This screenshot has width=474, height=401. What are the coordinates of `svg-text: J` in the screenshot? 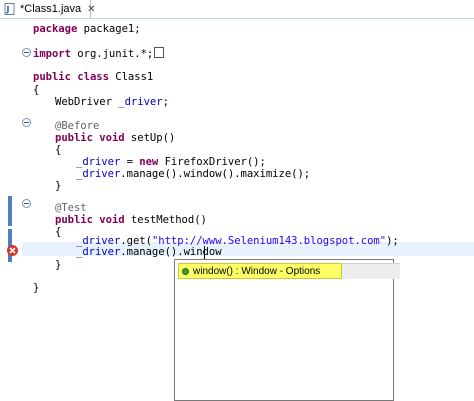 It's located at (8, 9).